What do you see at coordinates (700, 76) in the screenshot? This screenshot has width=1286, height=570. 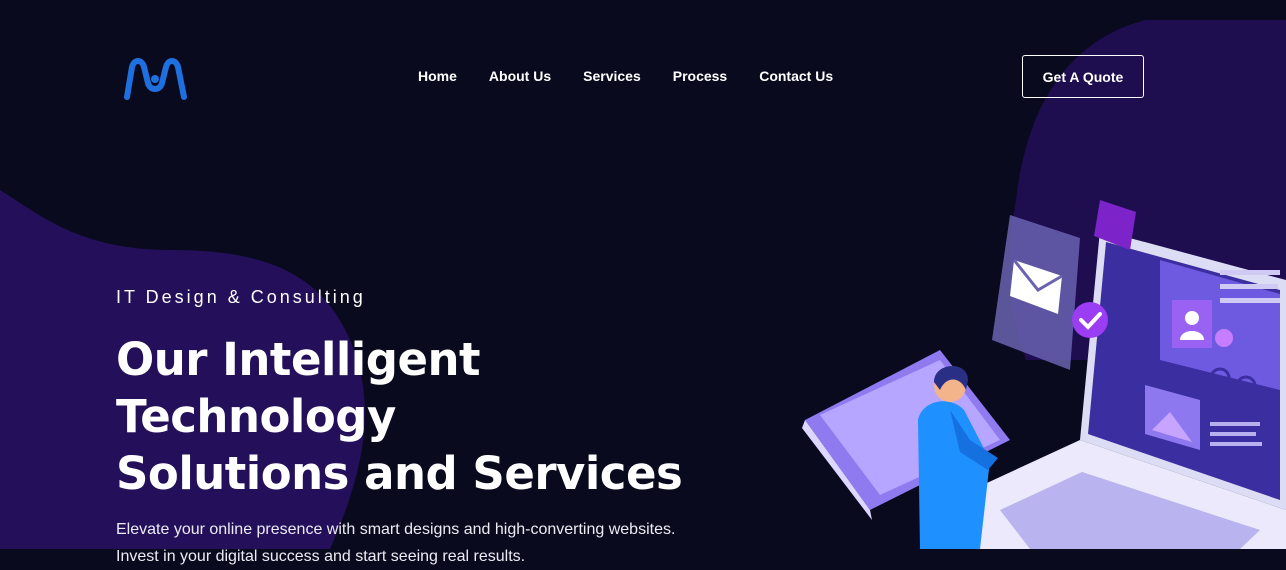 I see `nav-process-link: Process` at bounding box center [700, 76].